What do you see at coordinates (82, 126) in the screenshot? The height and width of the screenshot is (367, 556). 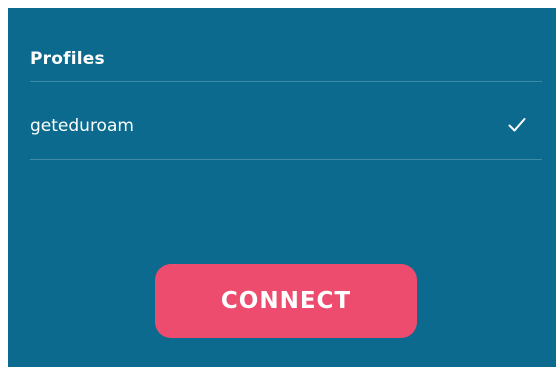 I see `profile-name: geteduroam` at bounding box center [82, 126].